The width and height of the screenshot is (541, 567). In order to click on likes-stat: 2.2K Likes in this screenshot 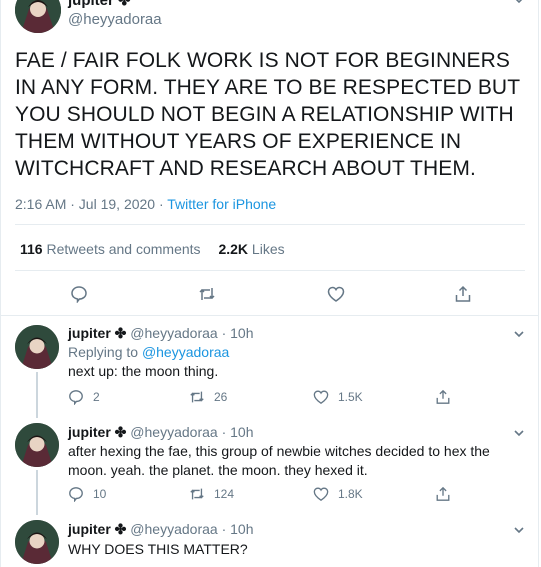, I will do `click(251, 249)`.